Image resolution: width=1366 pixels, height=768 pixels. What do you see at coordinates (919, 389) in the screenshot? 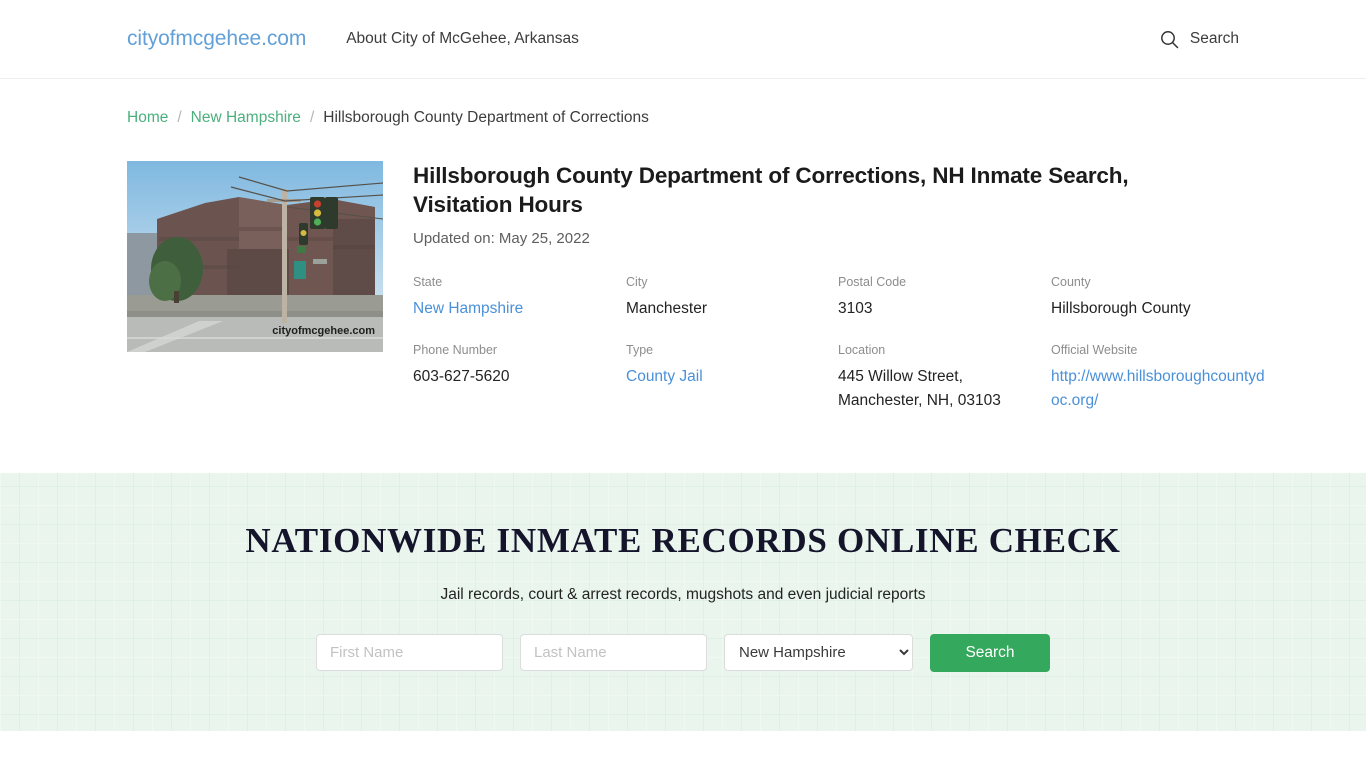
I see `fact-value-location: 445 Willow Street, Manchester, NH, 03103` at bounding box center [919, 389].